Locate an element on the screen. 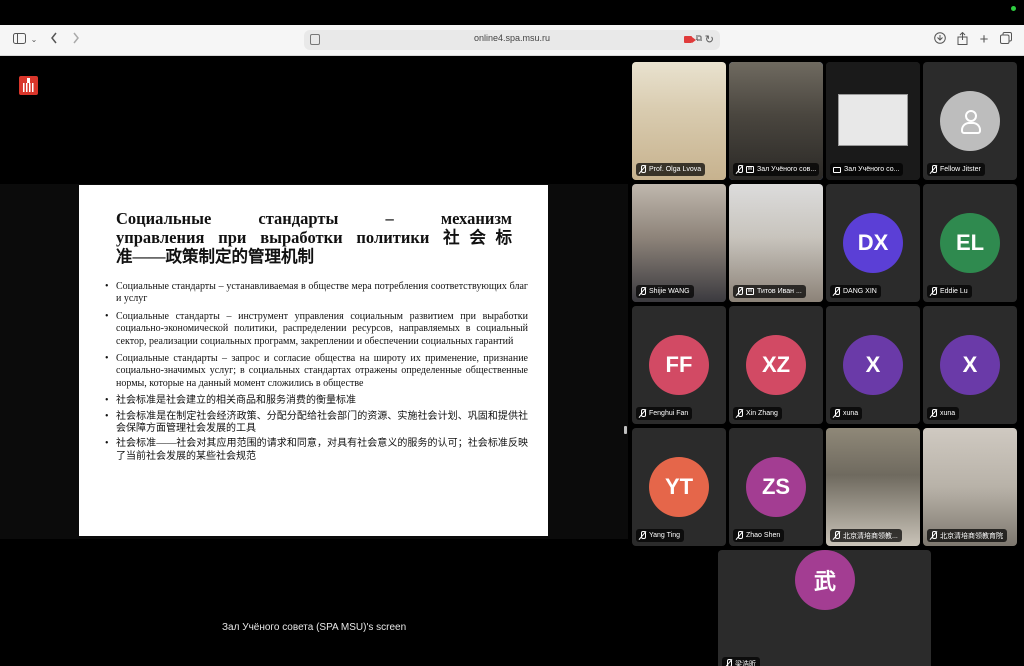  screen-share-icon is located at coordinates (837, 169).